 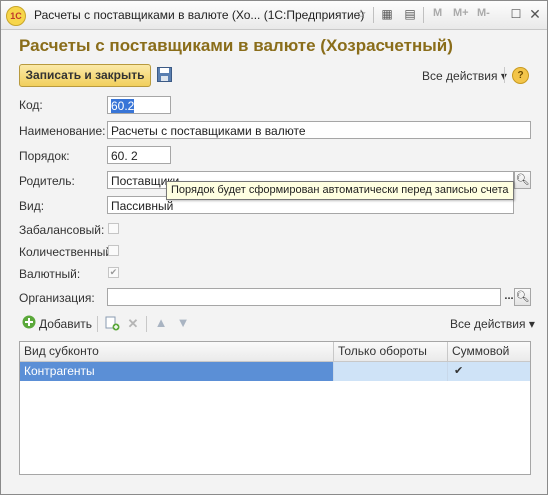 What do you see at coordinates (177, 371) in the screenshot?
I see `row-kind-cell: Контрагенты` at bounding box center [177, 371].